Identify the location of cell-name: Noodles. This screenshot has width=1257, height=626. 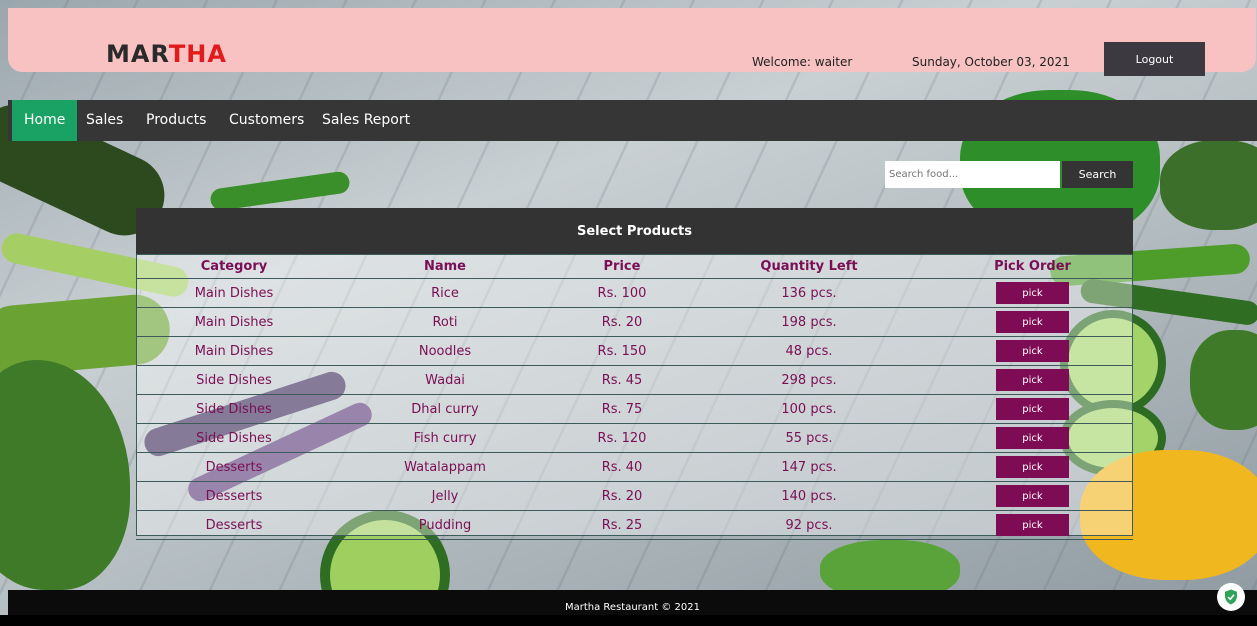
(445, 351).